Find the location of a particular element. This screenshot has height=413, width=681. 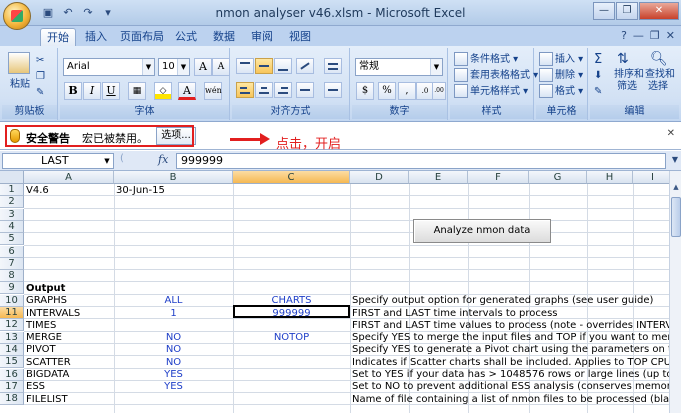

comma-button: , is located at coordinates (407, 91).